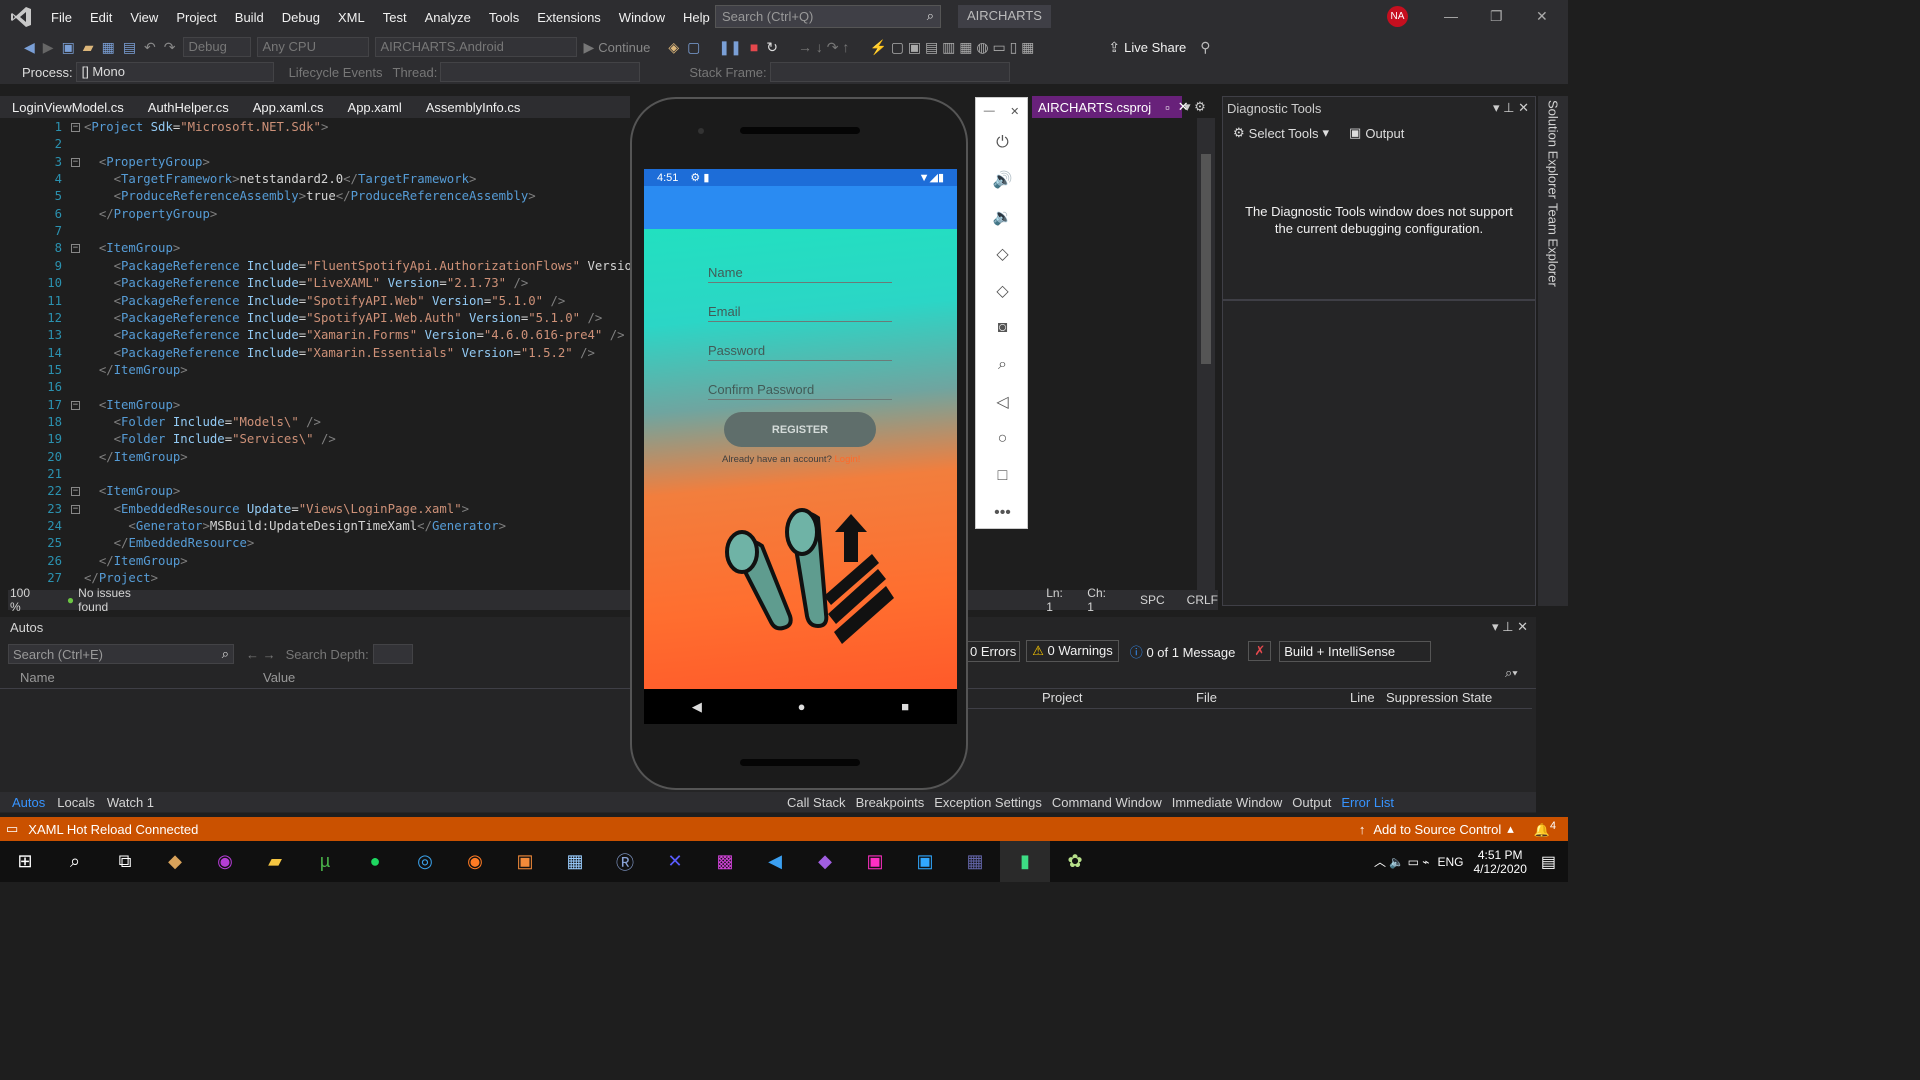  What do you see at coordinates (288, 107) in the screenshot?
I see `tab-appxamlcs: App.xaml.cs` at bounding box center [288, 107].